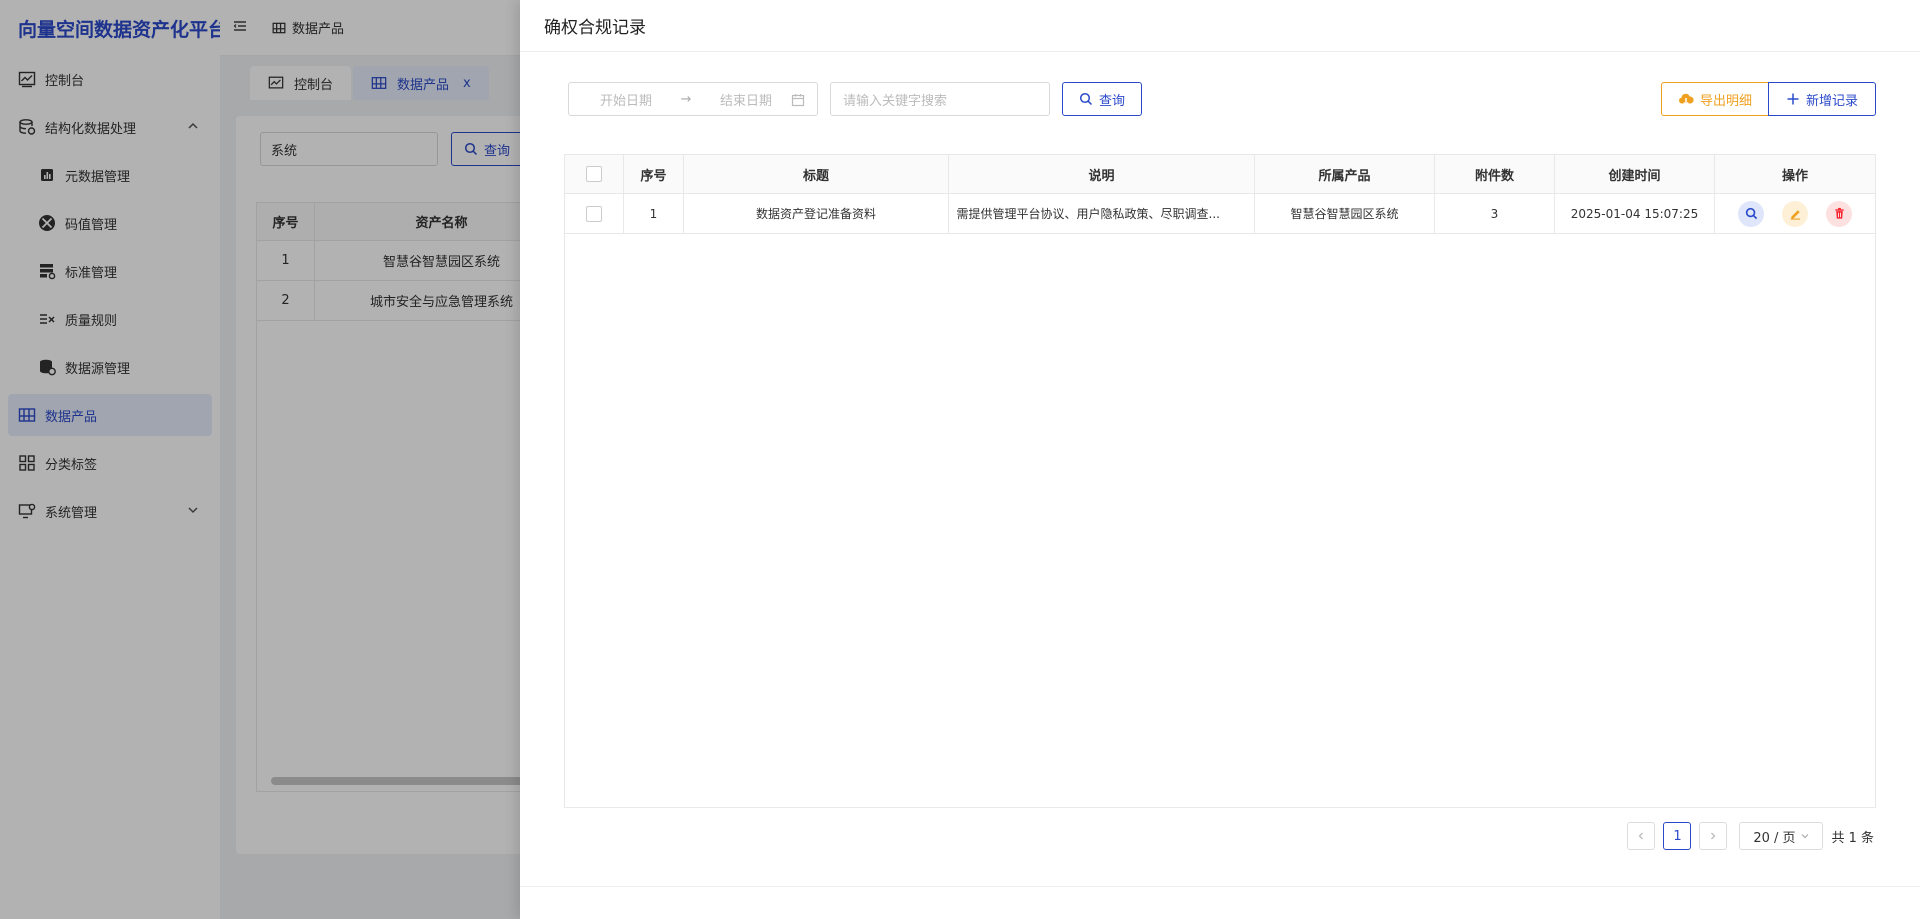 The width and height of the screenshot is (1920, 919). What do you see at coordinates (1852, 838) in the screenshot?
I see `total-count: 共 1 条` at bounding box center [1852, 838].